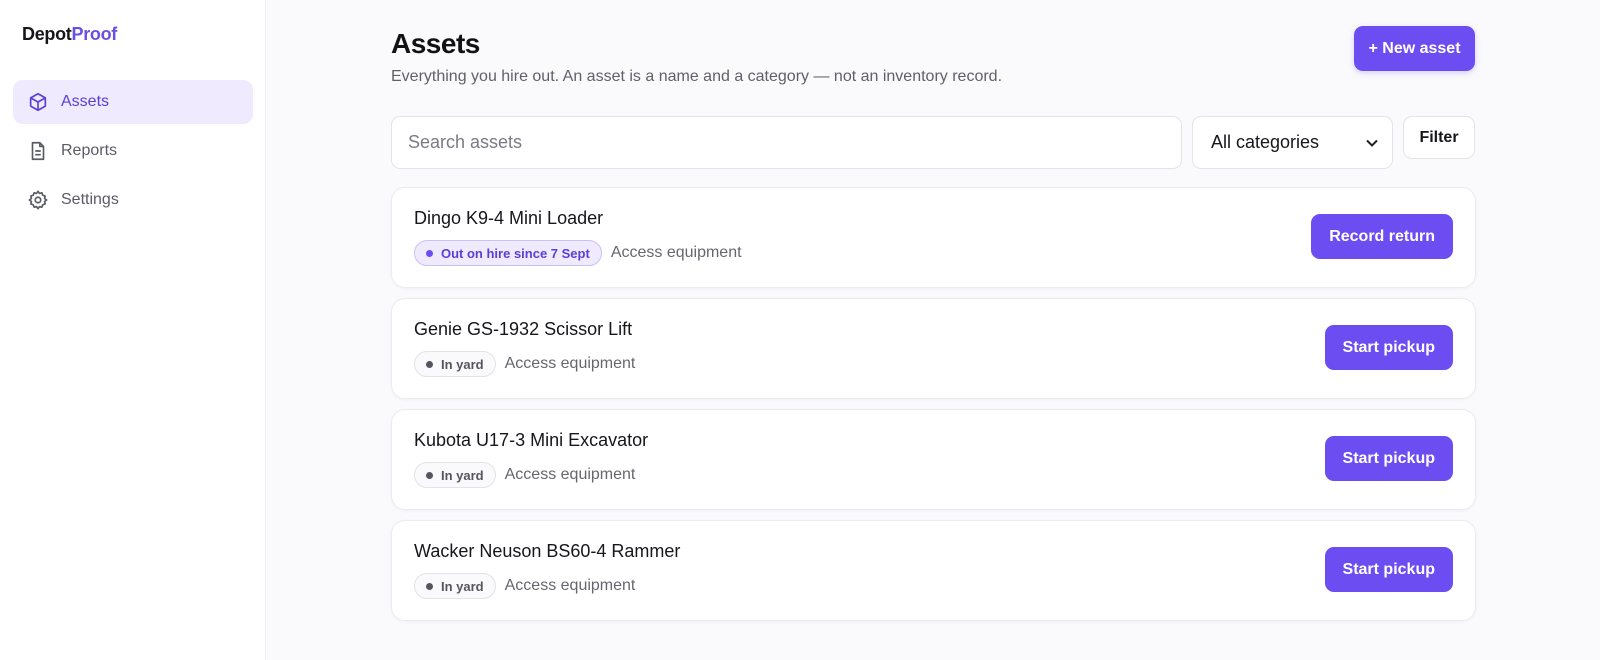 This screenshot has height=660, width=1600. I want to click on search-input, so click(786, 142).